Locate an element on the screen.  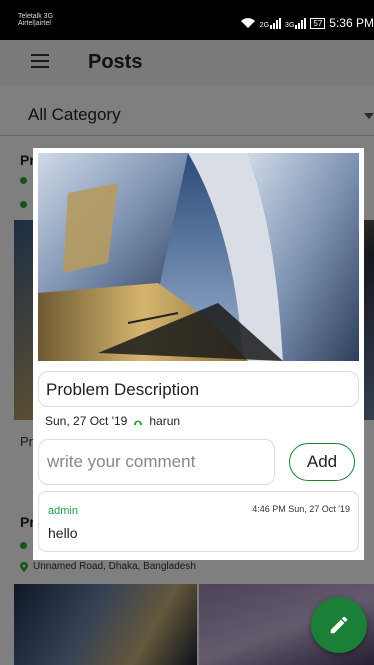
post-meta: Sun, 27 Oct '19 harun is located at coordinates (112, 421).